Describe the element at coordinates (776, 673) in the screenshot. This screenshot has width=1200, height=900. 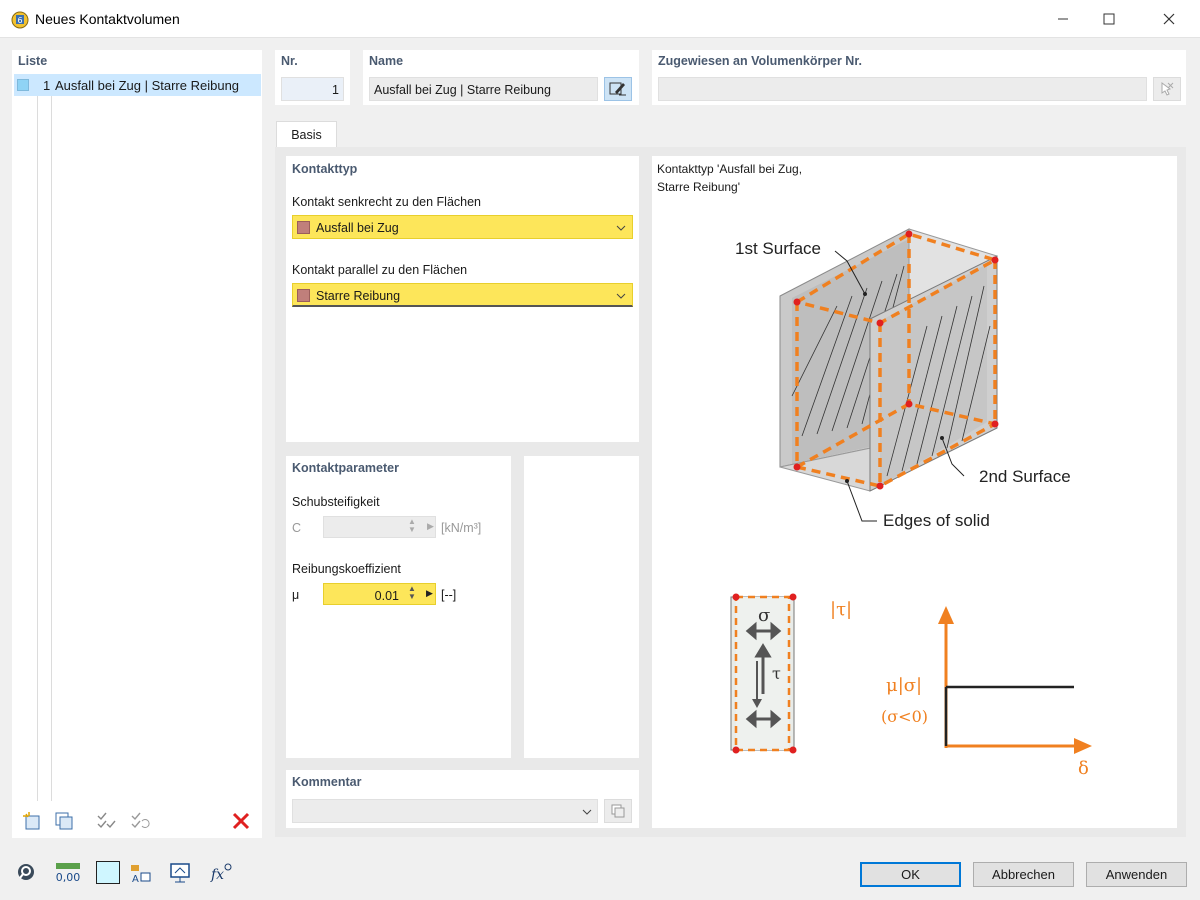
I see `tau-label: τ` at that location.